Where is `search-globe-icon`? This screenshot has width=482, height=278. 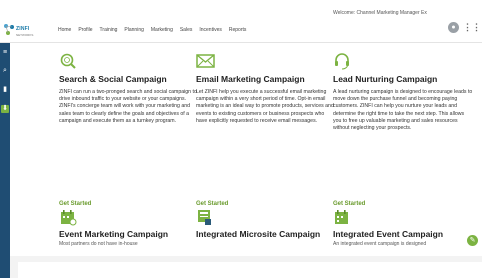 search-globe-icon is located at coordinates (68, 61).